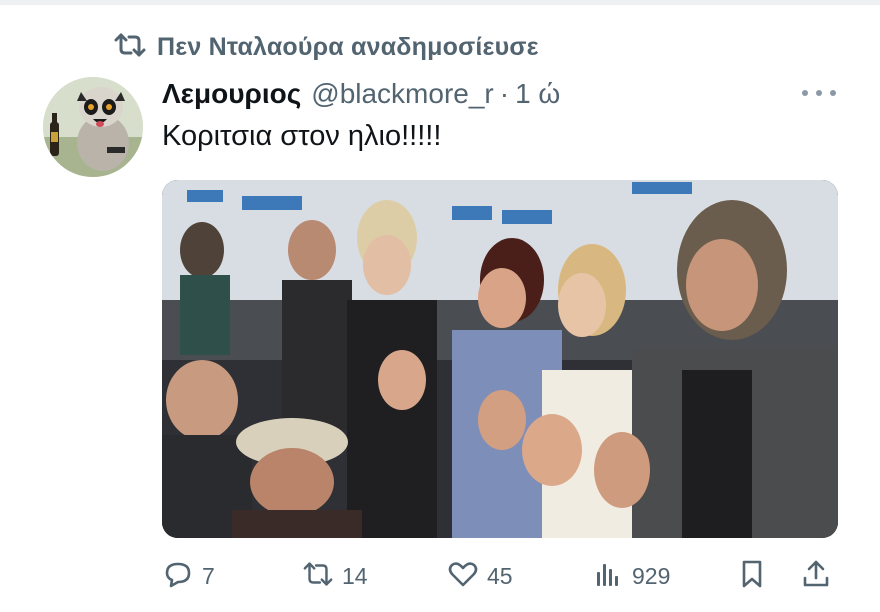 This screenshot has width=880, height=612. I want to click on bookmark-button, so click(752, 576).